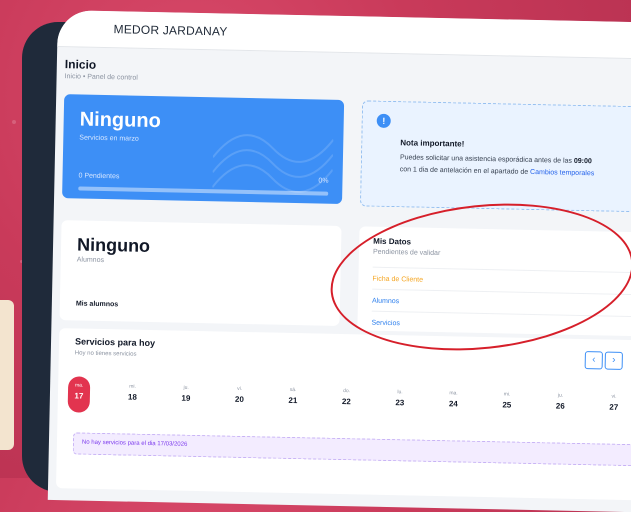 This screenshot has width=631, height=512. Describe the element at coordinates (7, 375) in the screenshot. I see `bookmark-tab` at that location.